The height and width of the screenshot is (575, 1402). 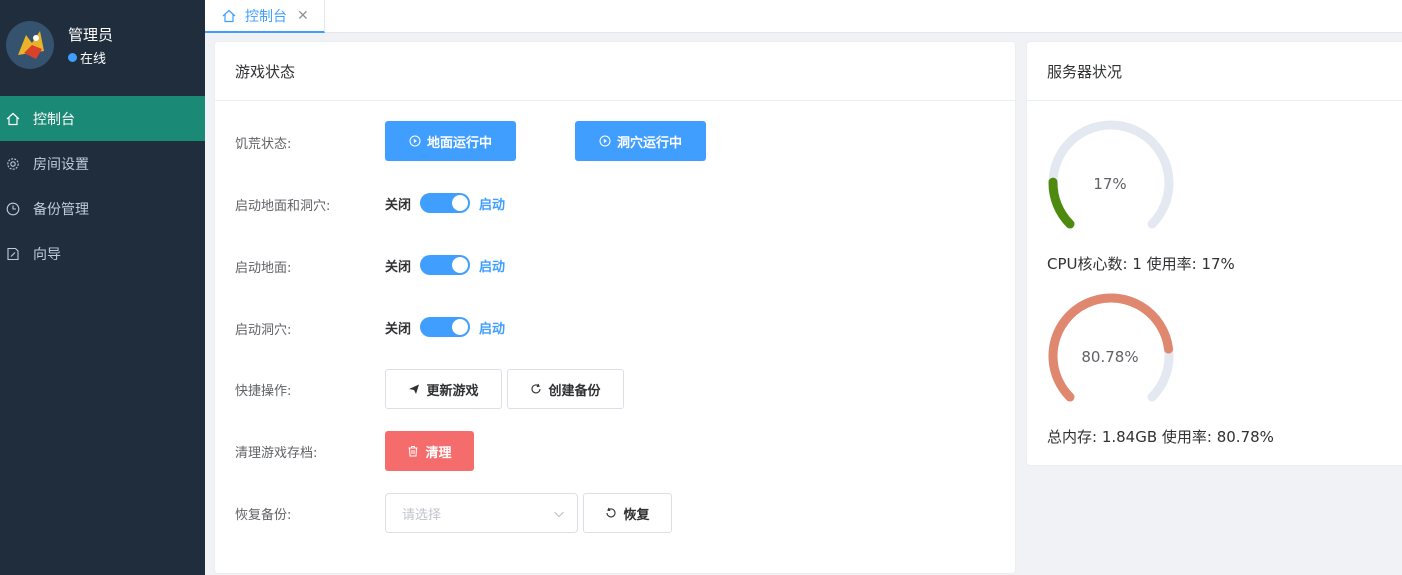 I want to click on sidebar-item-backup: 备份管理, so click(x=102, y=208).